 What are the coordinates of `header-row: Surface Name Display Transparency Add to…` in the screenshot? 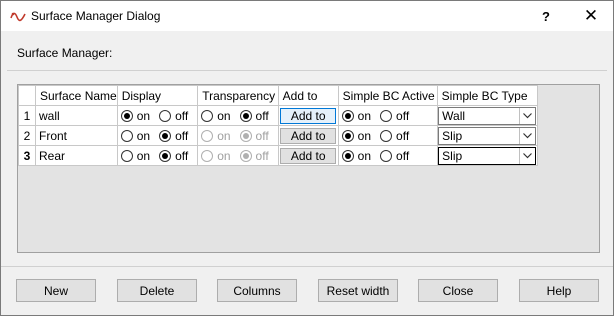 It's located at (278, 95).